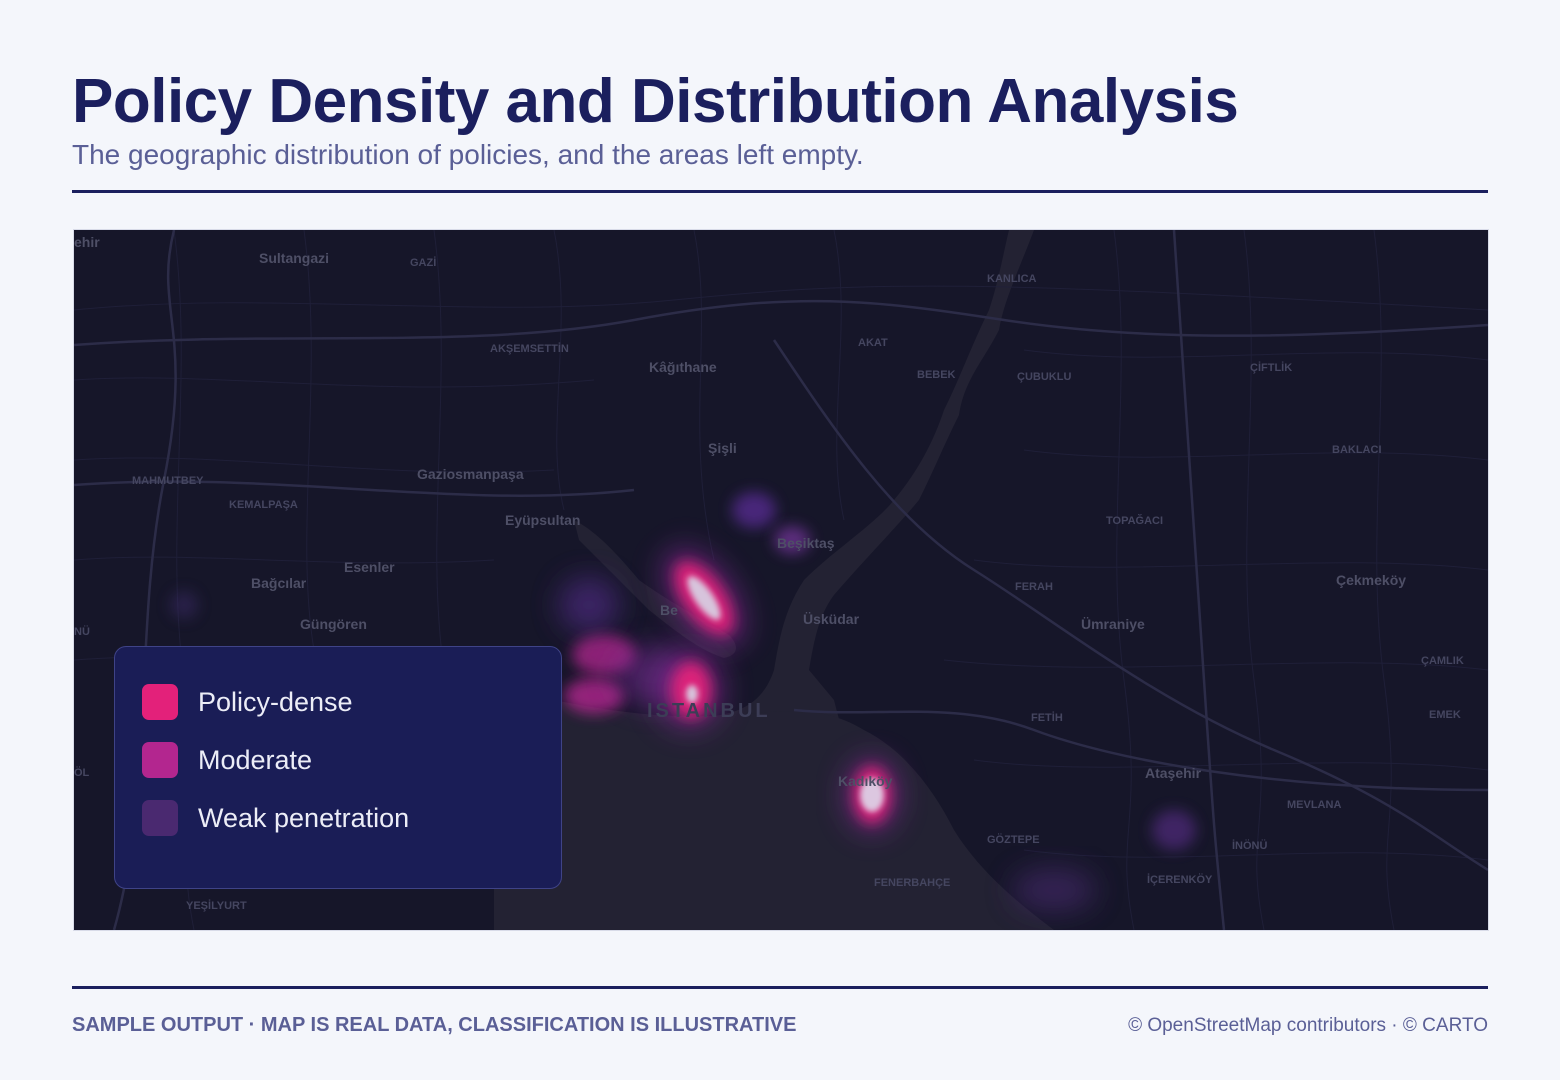  Describe the element at coordinates (304, 817) in the screenshot. I see `legend-label: Weak penetration` at that location.